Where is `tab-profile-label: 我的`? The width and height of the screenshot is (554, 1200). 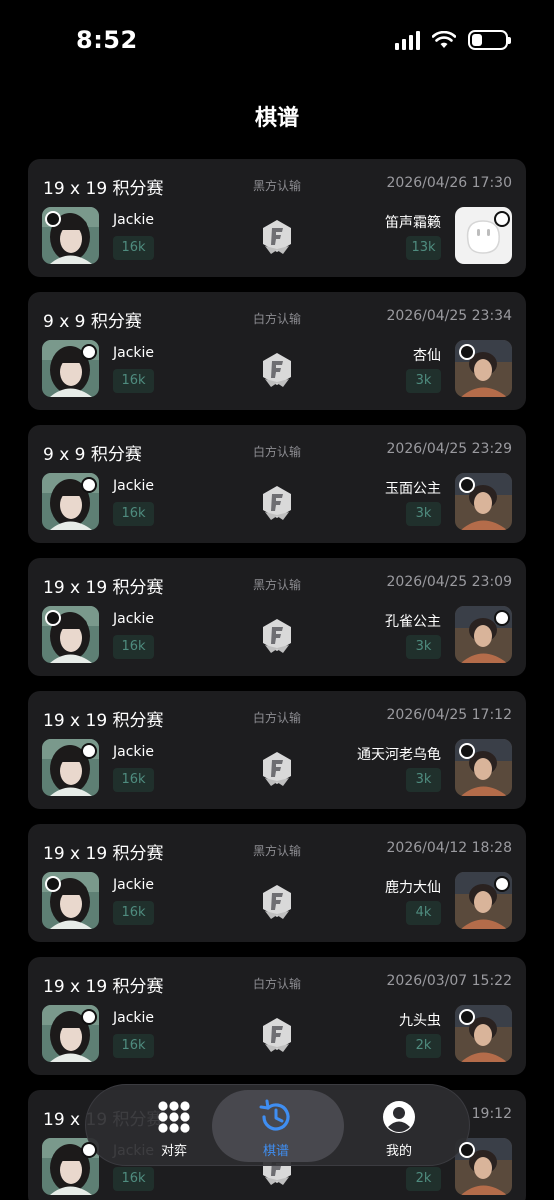 tab-profile-label: 我的 is located at coordinates (398, 1151).